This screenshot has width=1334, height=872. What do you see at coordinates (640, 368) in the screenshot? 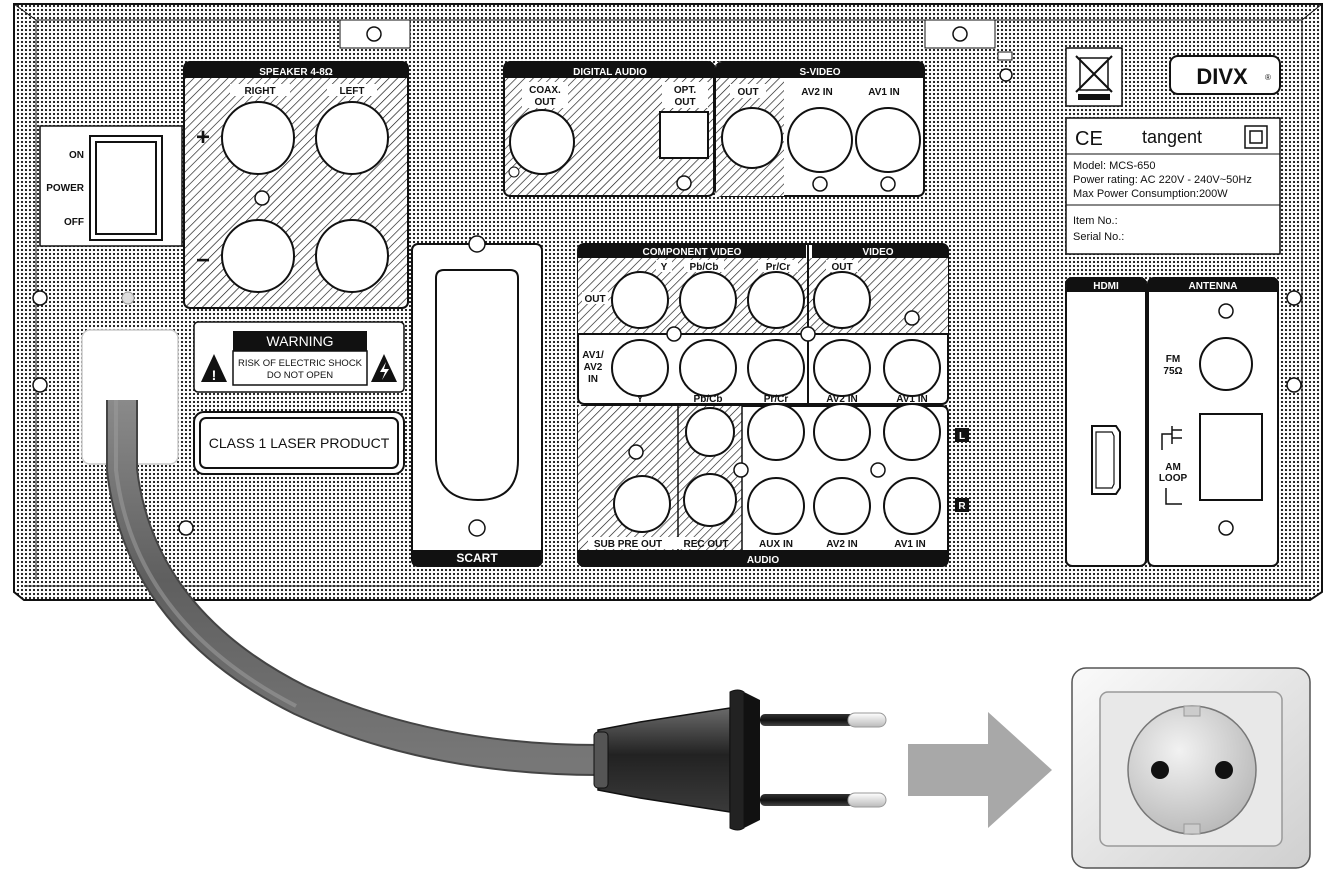
I see `cv-y-in-jack` at bounding box center [640, 368].